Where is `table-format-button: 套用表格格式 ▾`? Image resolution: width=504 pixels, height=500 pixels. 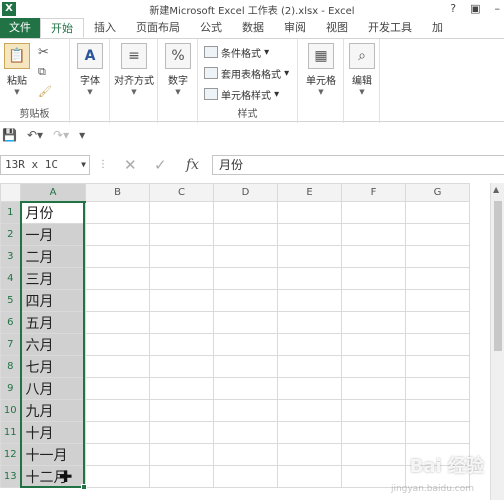 table-format-button: 套用表格格式 ▾ is located at coordinates (246, 73).